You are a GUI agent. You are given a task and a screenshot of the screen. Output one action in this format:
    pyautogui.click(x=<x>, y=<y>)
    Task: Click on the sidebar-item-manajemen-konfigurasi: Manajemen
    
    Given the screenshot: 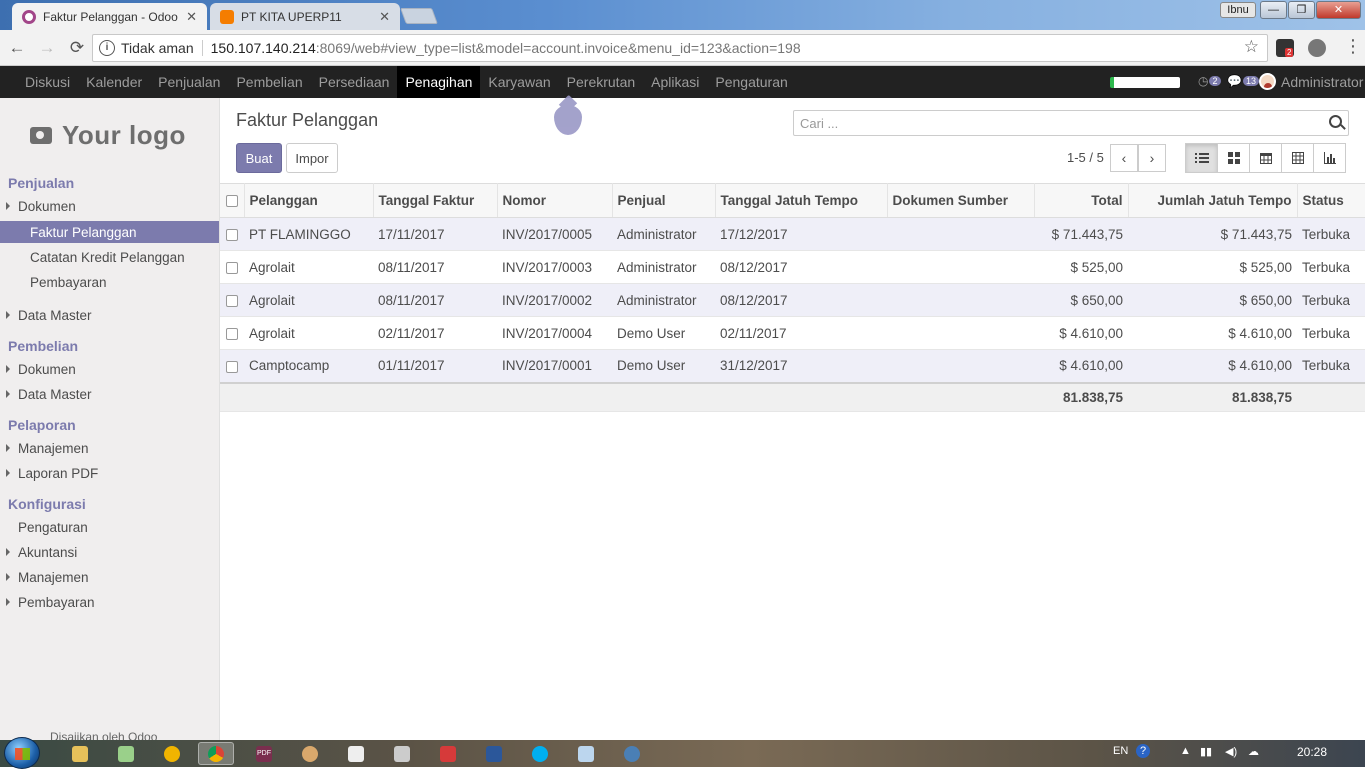 What is the action you would take?
    pyautogui.click(x=109, y=577)
    